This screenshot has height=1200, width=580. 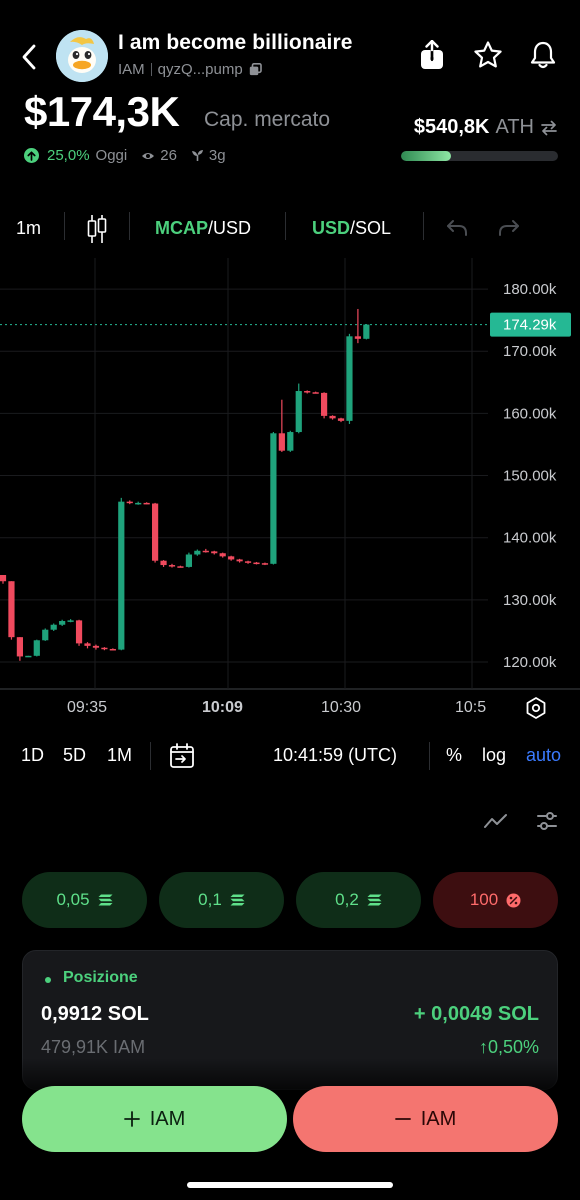 I want to click on mcap-usd-toggle: MCAP/USD, so click(x=203, y=228).